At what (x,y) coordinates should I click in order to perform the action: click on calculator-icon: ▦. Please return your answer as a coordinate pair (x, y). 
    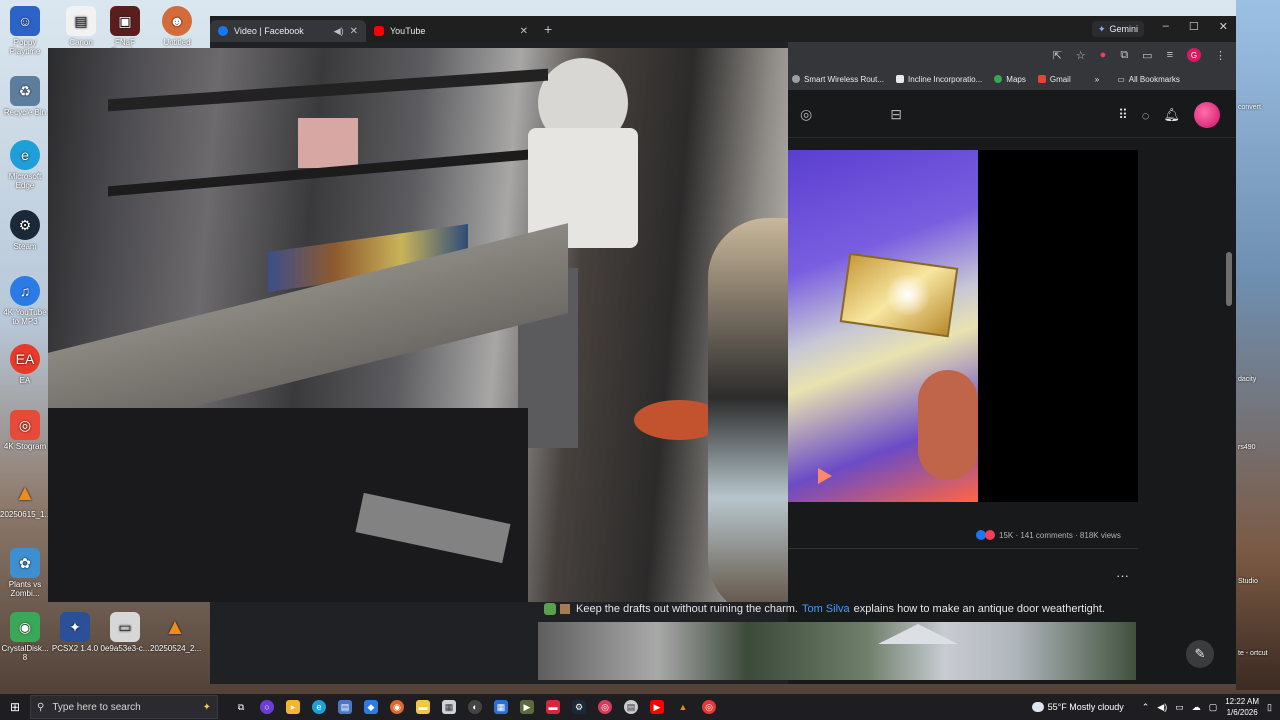
    Looking at the image, I should click on (501, 707).